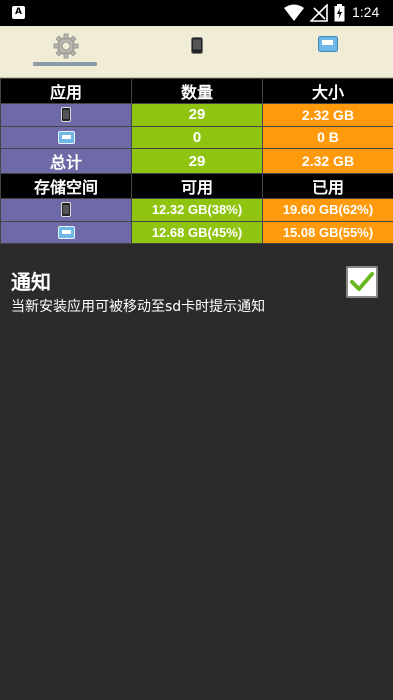 The width and height of the screenshot is (393, 700). I want to click on sd-app-size: 0 B, so click(327, 137).